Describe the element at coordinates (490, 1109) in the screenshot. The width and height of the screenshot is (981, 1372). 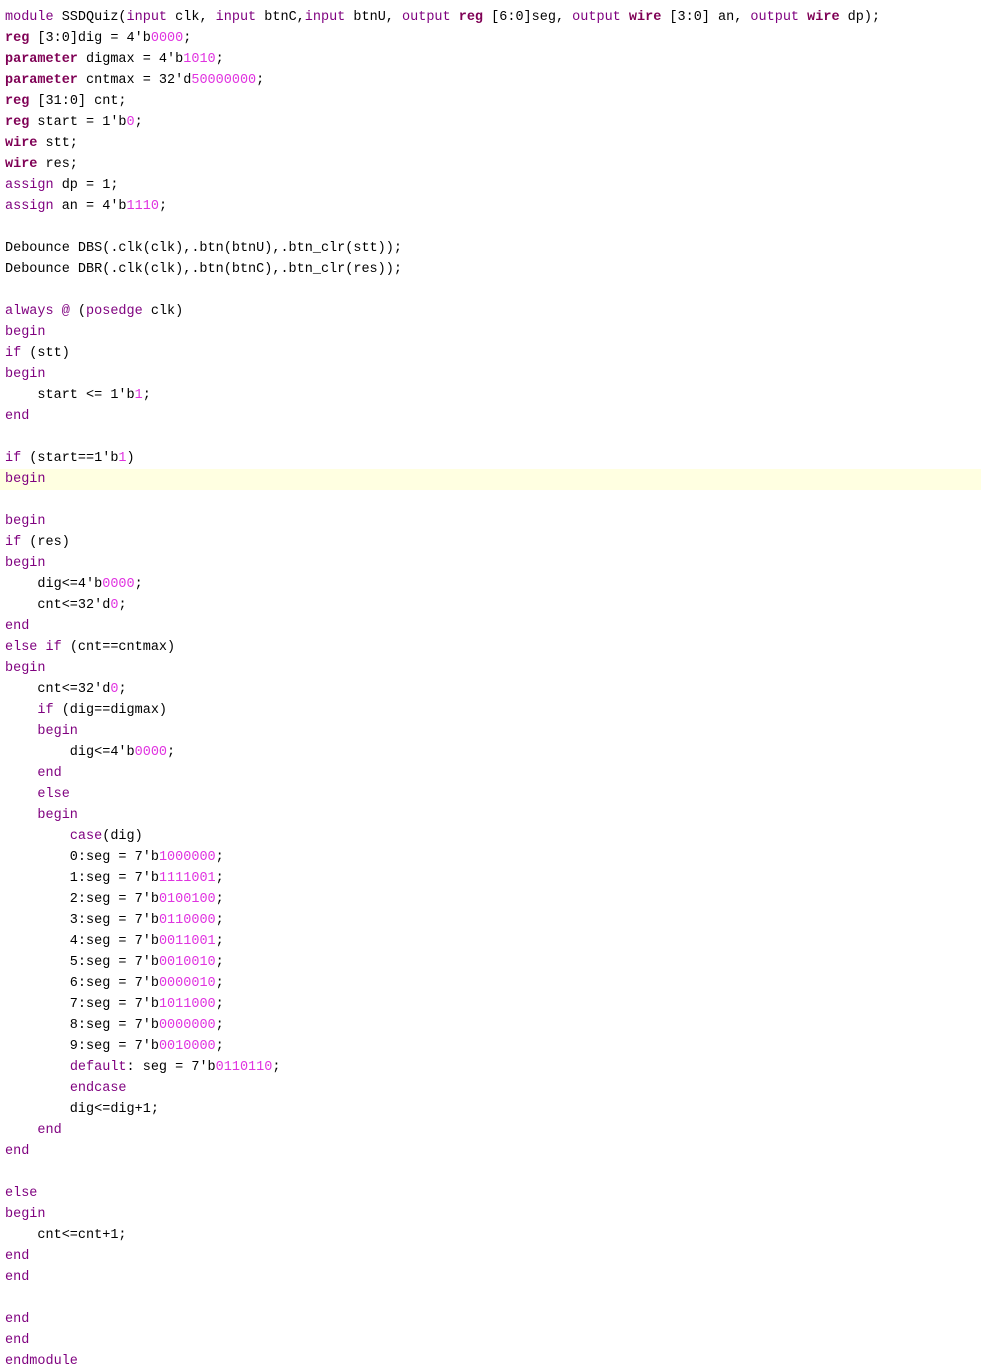
I see `code-line: dig<=dig+1;` at that location.